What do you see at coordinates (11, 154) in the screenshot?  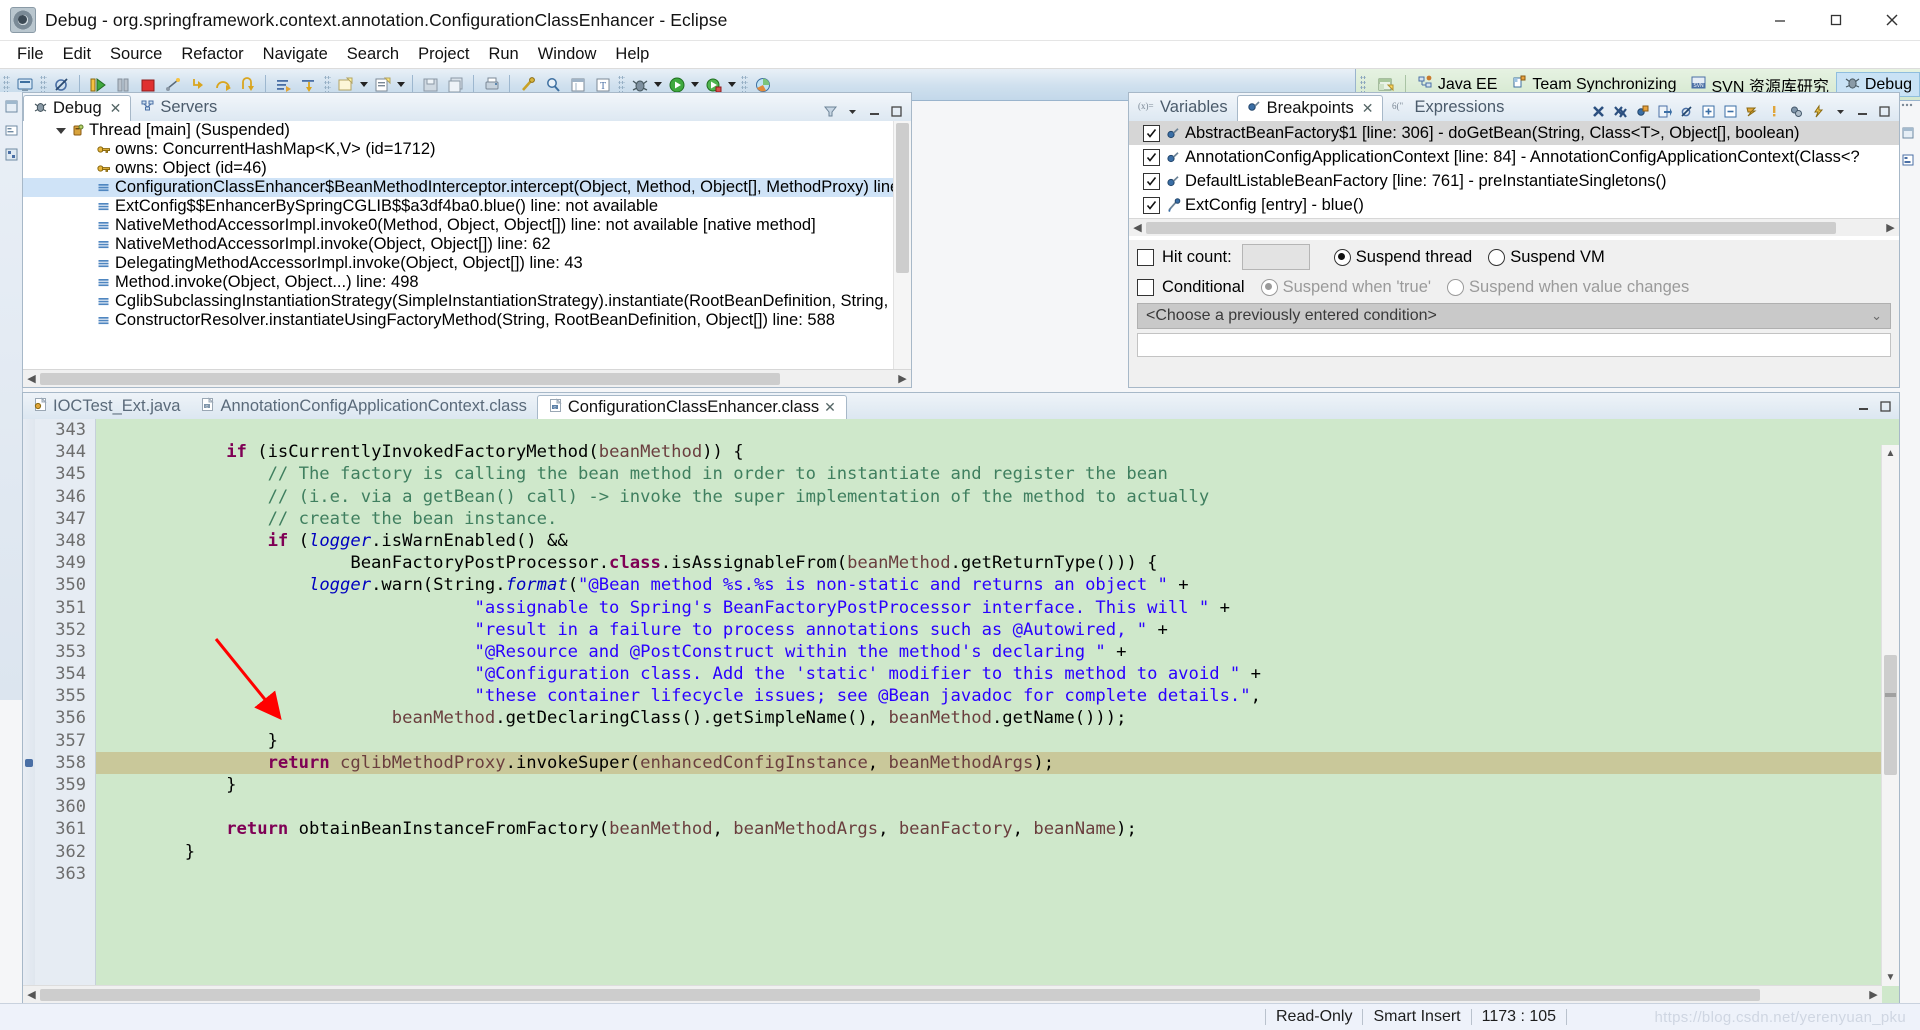 I see `outline-icon` at bounding box center [11, 154].